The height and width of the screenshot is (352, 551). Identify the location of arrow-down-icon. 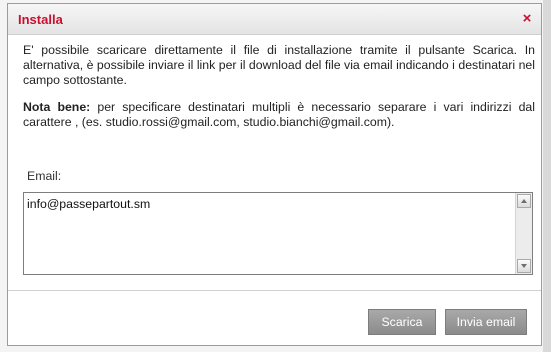
(524, 266).